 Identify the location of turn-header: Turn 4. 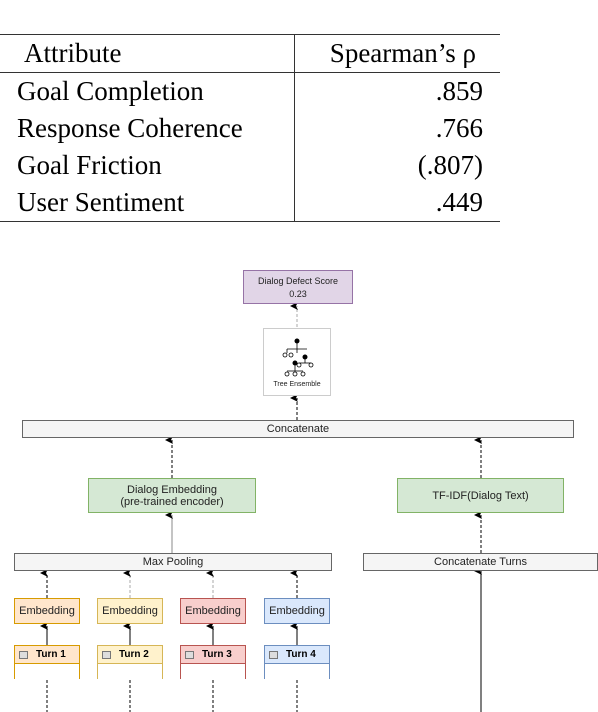
(297, 655).